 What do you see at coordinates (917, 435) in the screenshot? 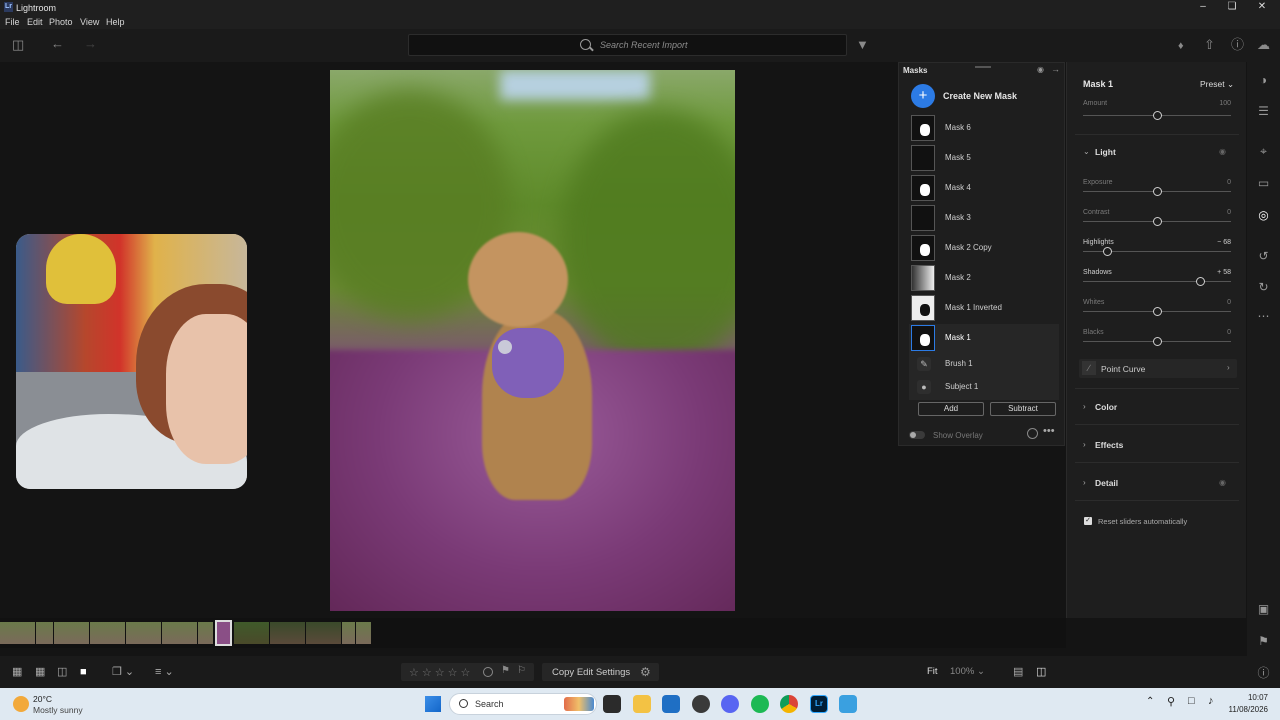
I see `overlay-toggle` at bounding box center [917, 435].